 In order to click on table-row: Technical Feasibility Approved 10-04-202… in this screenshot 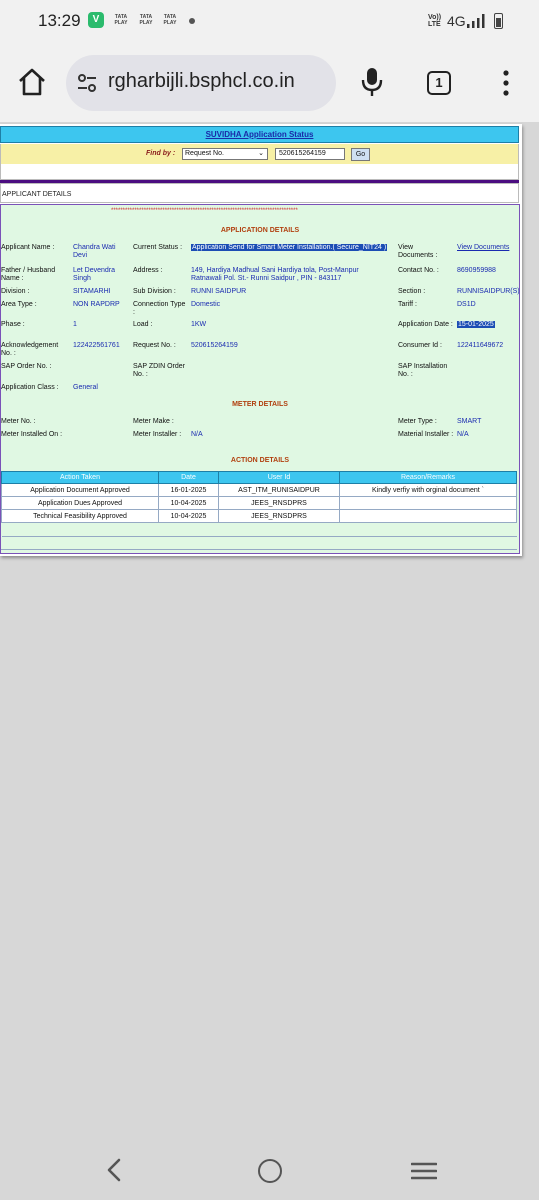, I will do `click(259, 516)`.